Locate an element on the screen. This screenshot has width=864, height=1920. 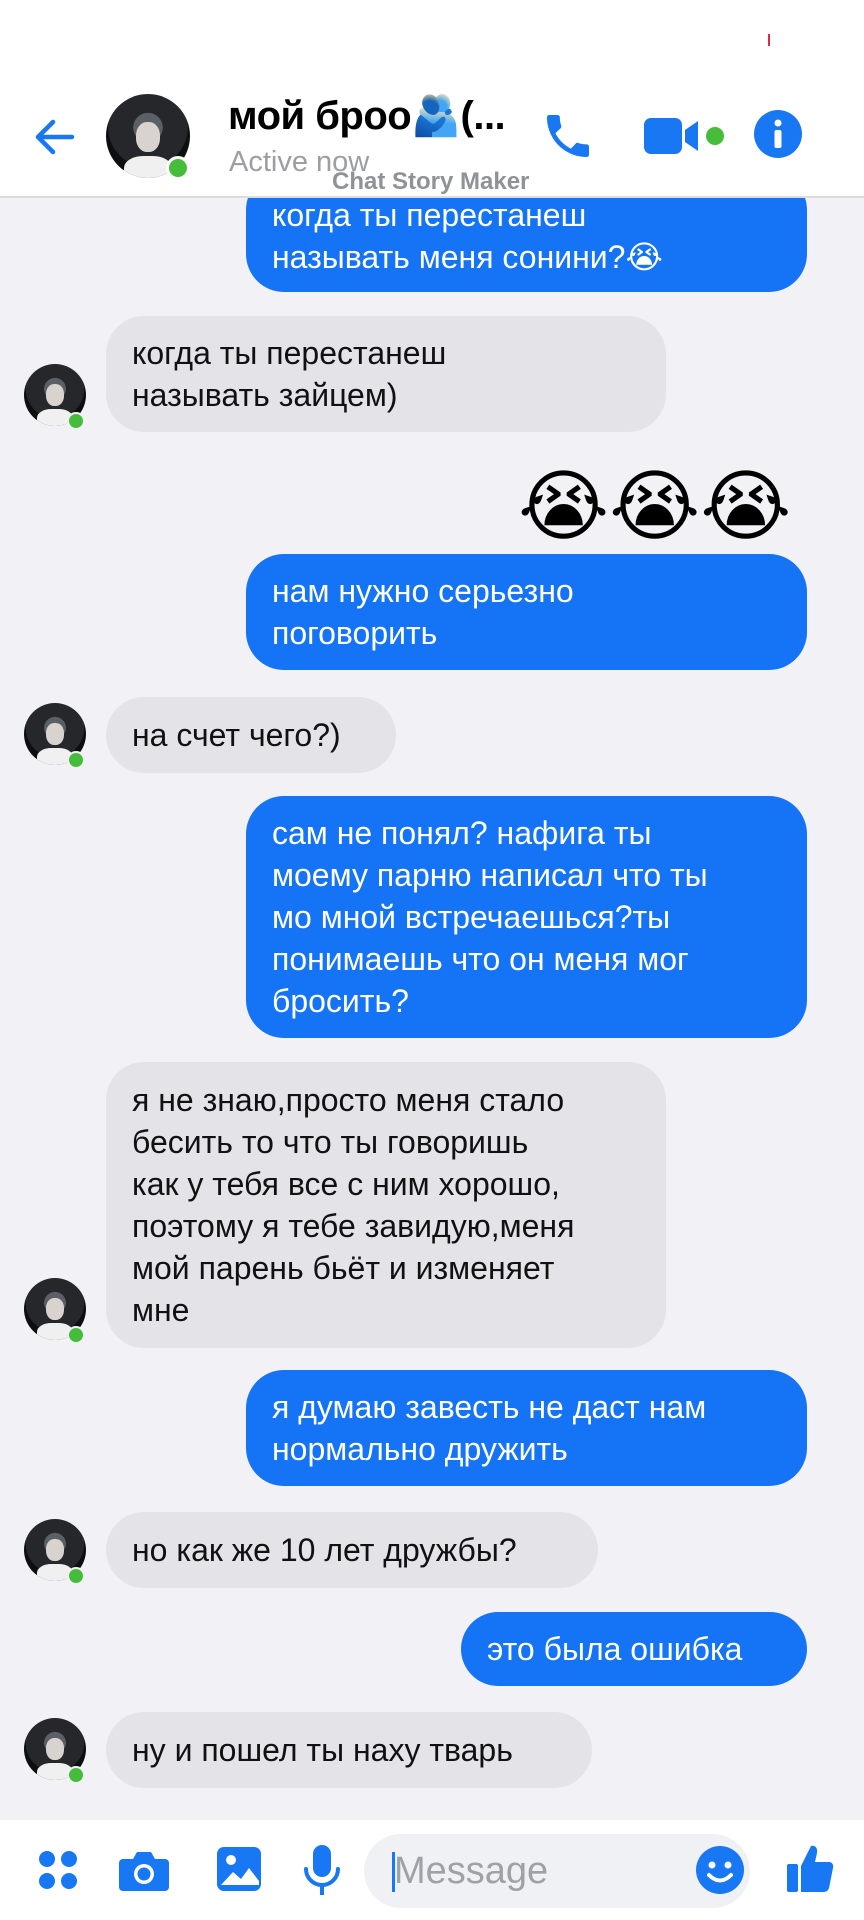
message-text: нам нужно серьезно поговорить is located at coordinates (423, 612).